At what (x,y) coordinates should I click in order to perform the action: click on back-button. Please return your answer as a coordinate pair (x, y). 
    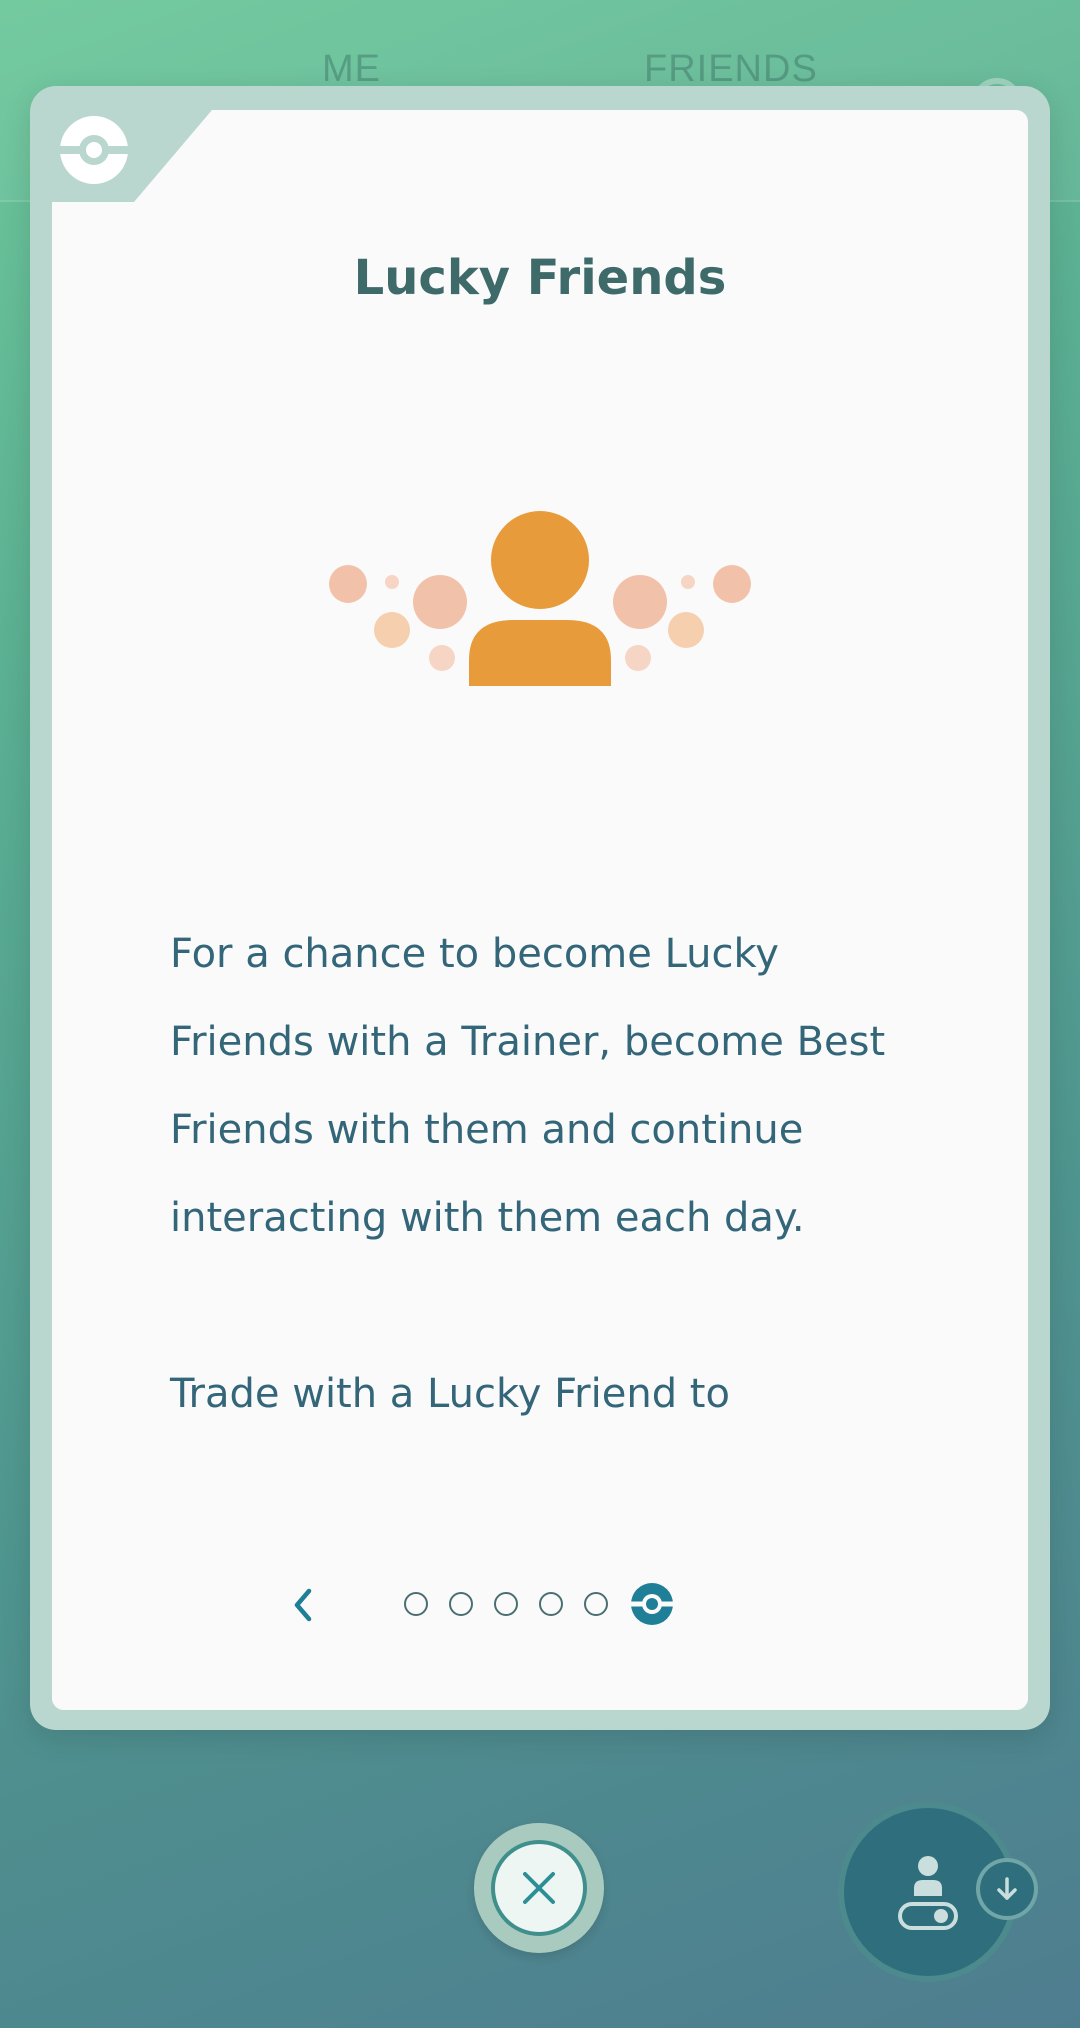
    Looking at the image, I should click on (303, 1605).